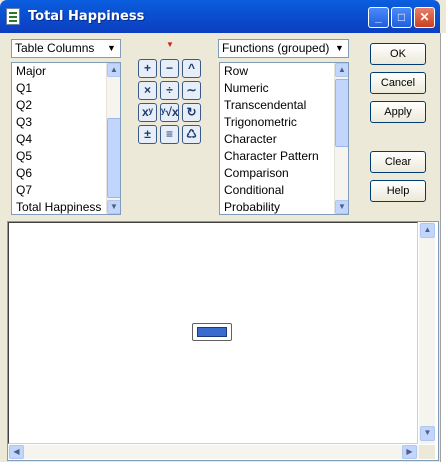 This screenshot has width=446, height=462. What do you see at coordinates (284, 206) in the screenshot?
I see `function-list-item: Probability` at bounding box center [284, 206].